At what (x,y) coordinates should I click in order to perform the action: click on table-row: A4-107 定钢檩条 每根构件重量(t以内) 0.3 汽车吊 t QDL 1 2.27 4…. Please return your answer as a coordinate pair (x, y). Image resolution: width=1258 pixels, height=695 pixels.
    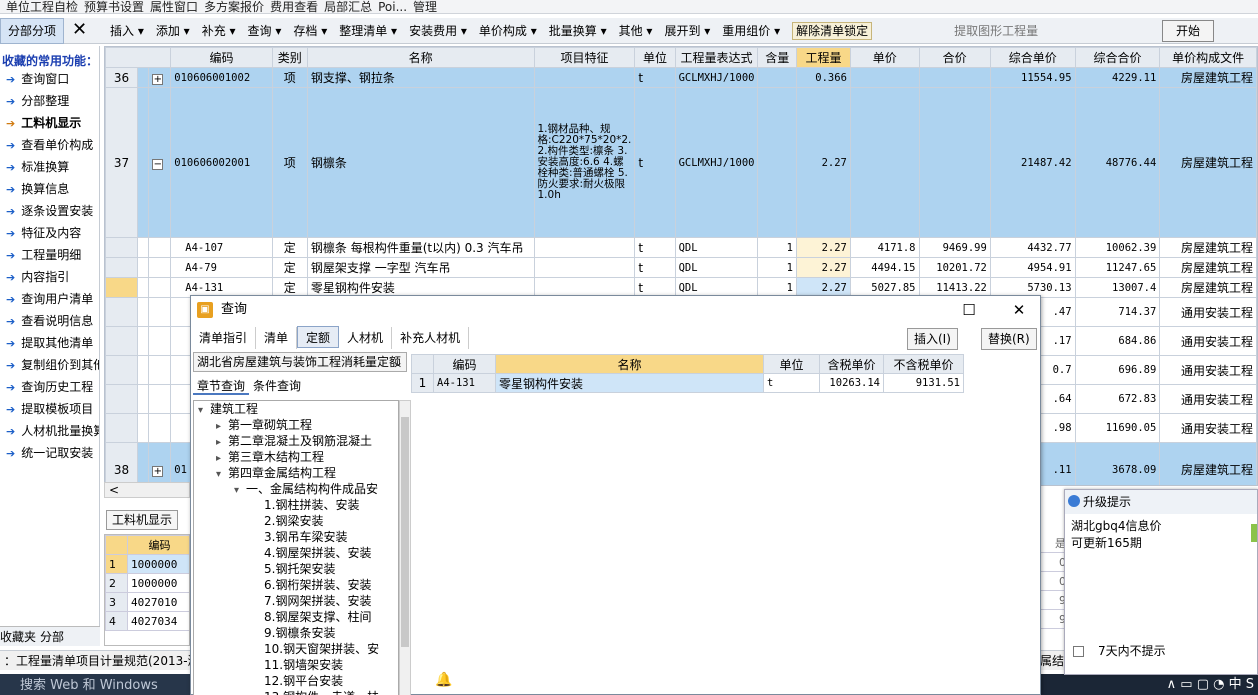
    Looking at the image, I should click on (681, 247).